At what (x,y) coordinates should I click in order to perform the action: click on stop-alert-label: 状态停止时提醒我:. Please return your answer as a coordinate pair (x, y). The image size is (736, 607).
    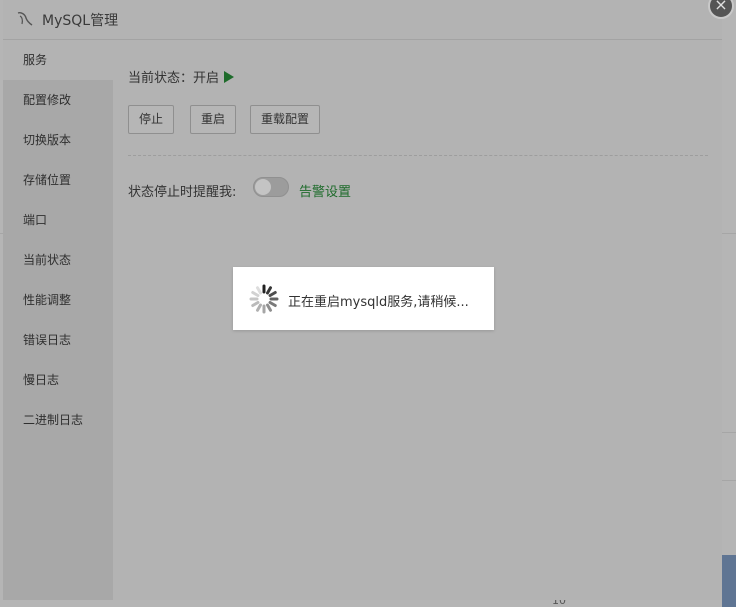
    Looking at the image, I should click on (182, 192).